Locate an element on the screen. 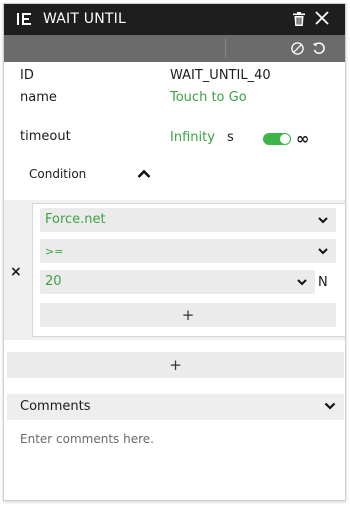  toolbar is located at coordinates (174, 48).